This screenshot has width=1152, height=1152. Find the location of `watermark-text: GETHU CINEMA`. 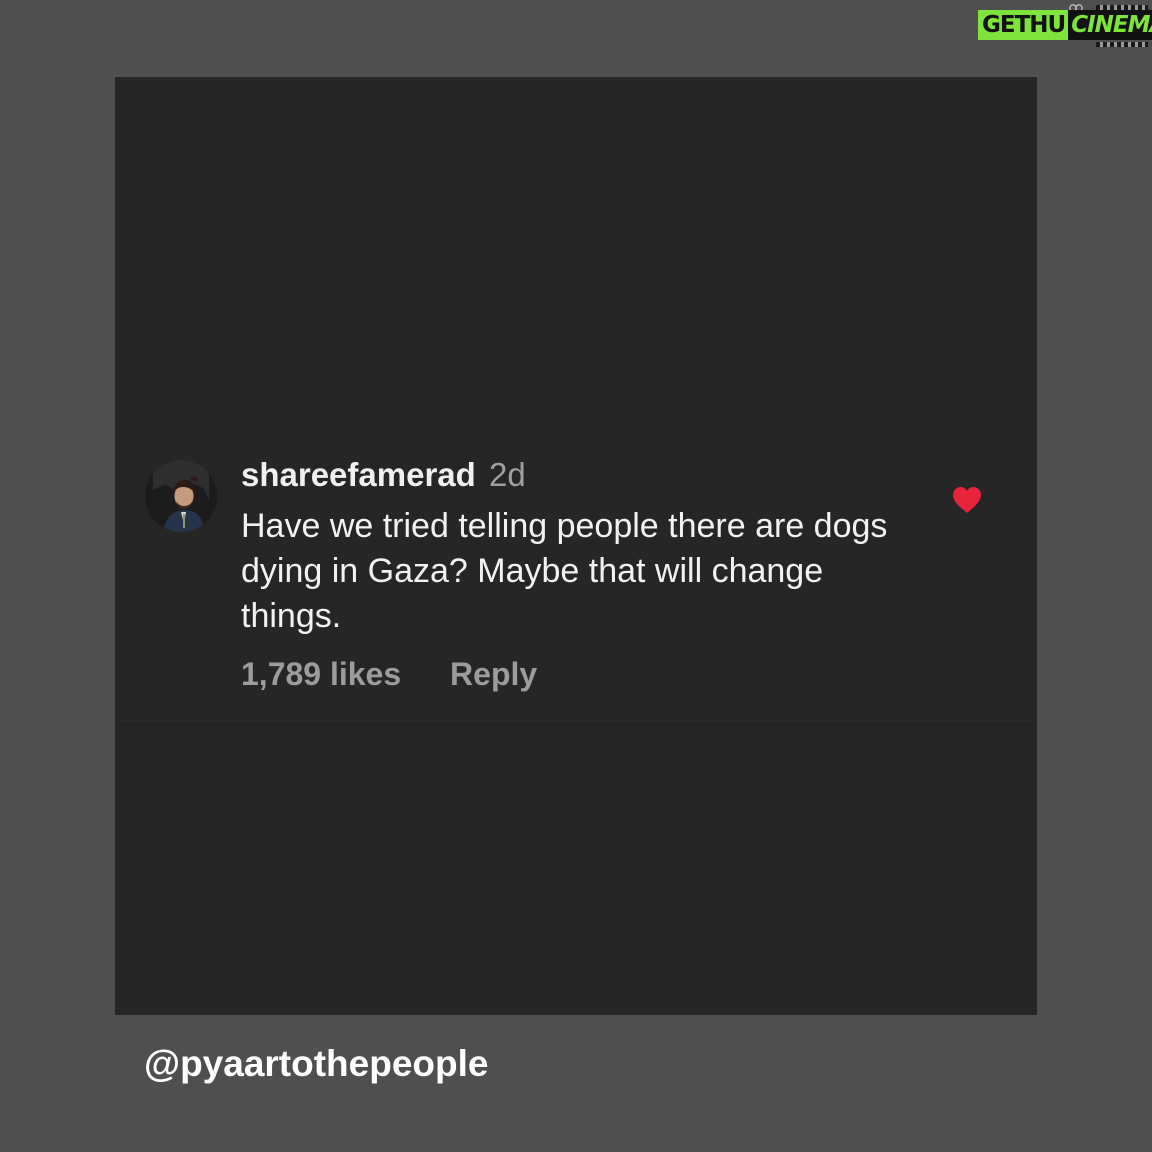

watermark-text: GETHU CINEMA is located at coordinates (1065, 25).